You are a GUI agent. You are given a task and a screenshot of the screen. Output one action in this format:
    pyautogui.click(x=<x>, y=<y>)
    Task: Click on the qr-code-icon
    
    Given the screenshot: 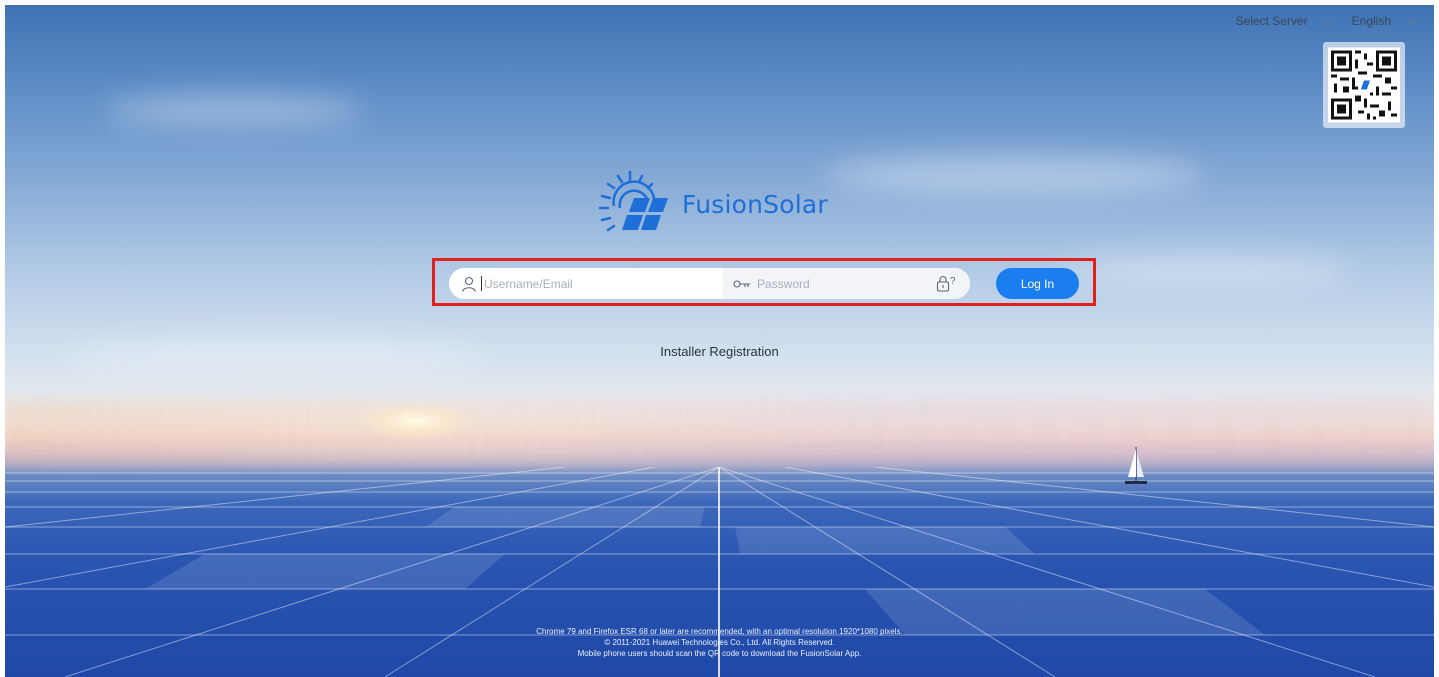 What is the action you would take?
    pyautogui.click(x=1364, y=85)
    